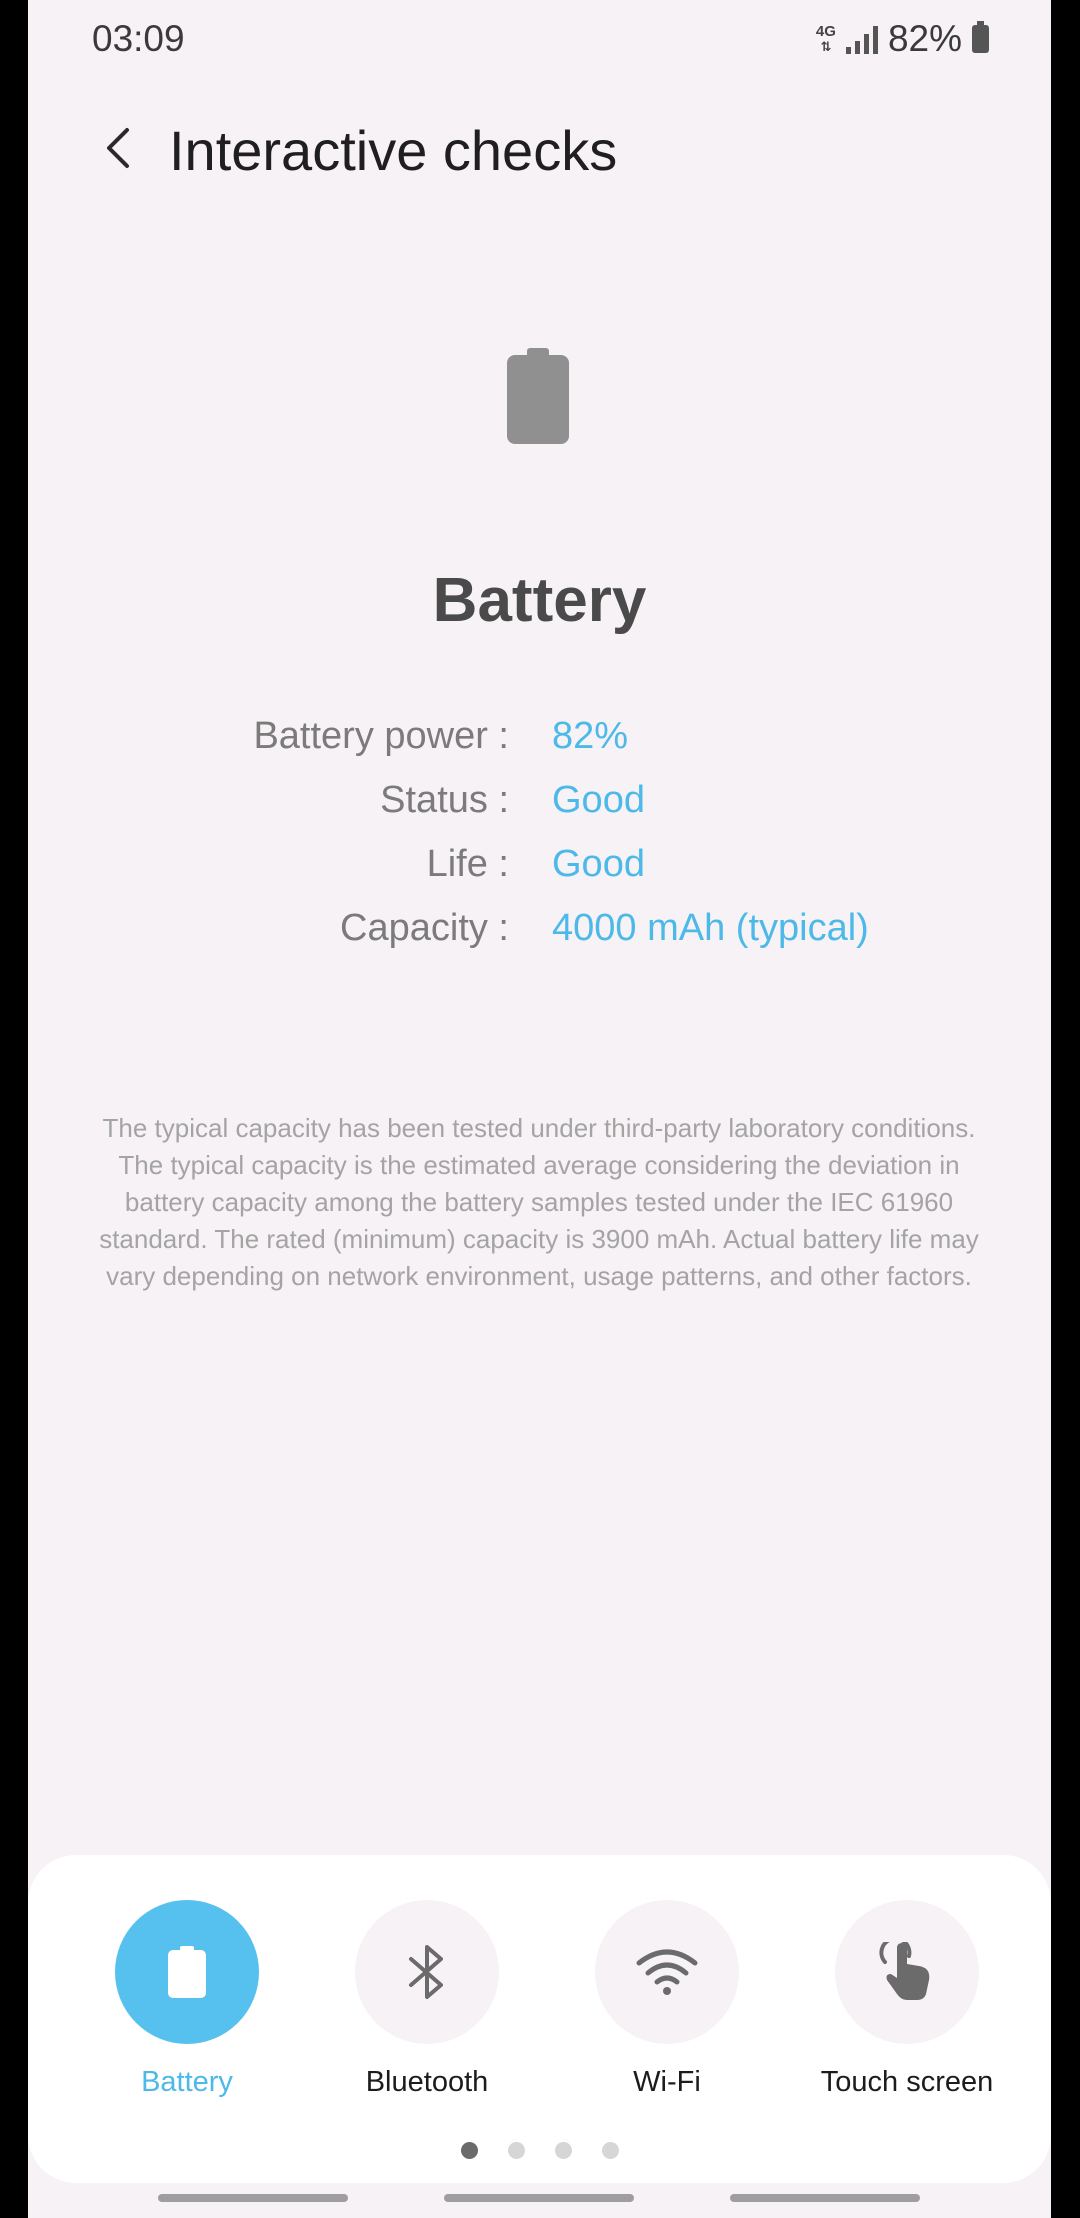  Describe the element at coordinates (539, 747) in the screenshot. I see `info-row-power: Battery power : 82%` at that location.